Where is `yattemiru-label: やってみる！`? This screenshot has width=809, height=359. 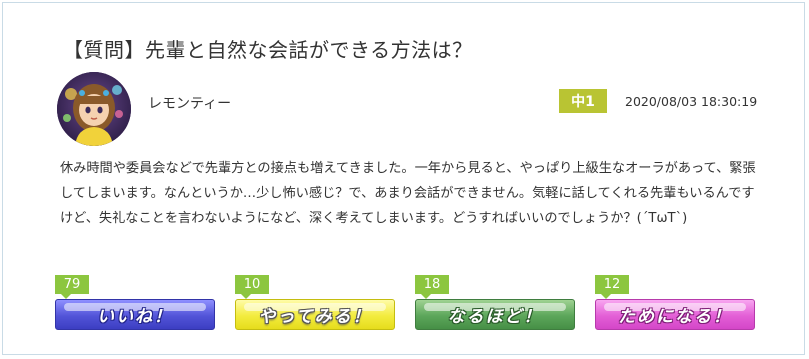
yattemiru-label: やってみる！ is located at coordinates (315, 317).